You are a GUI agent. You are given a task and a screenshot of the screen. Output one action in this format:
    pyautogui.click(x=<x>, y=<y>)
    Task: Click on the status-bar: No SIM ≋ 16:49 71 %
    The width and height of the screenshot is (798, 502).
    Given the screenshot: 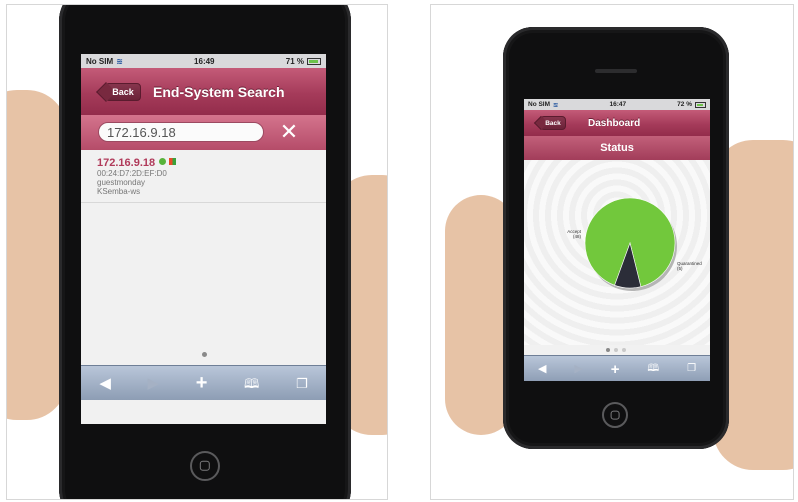 What is the action you would take?
    pyautogui.click(x=203, y=61)
    